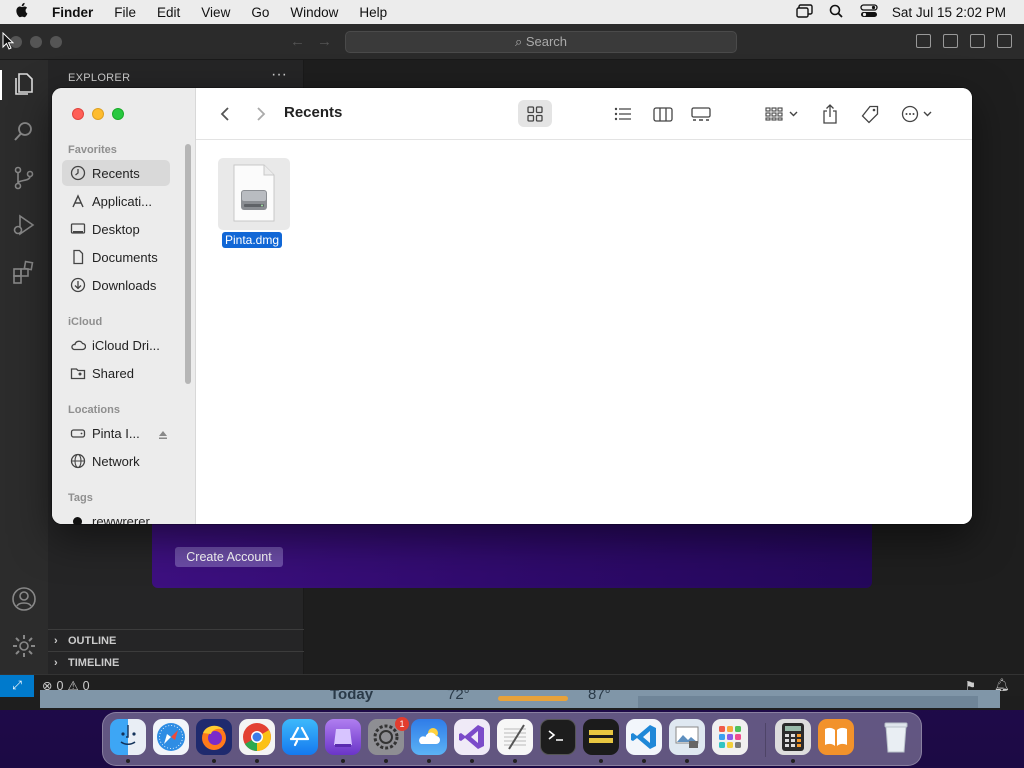 This screenshot has width=1024, height=768. Describe the element at coordinates (623, 114) in the screenshot. I see `list-view-icon` at that location.